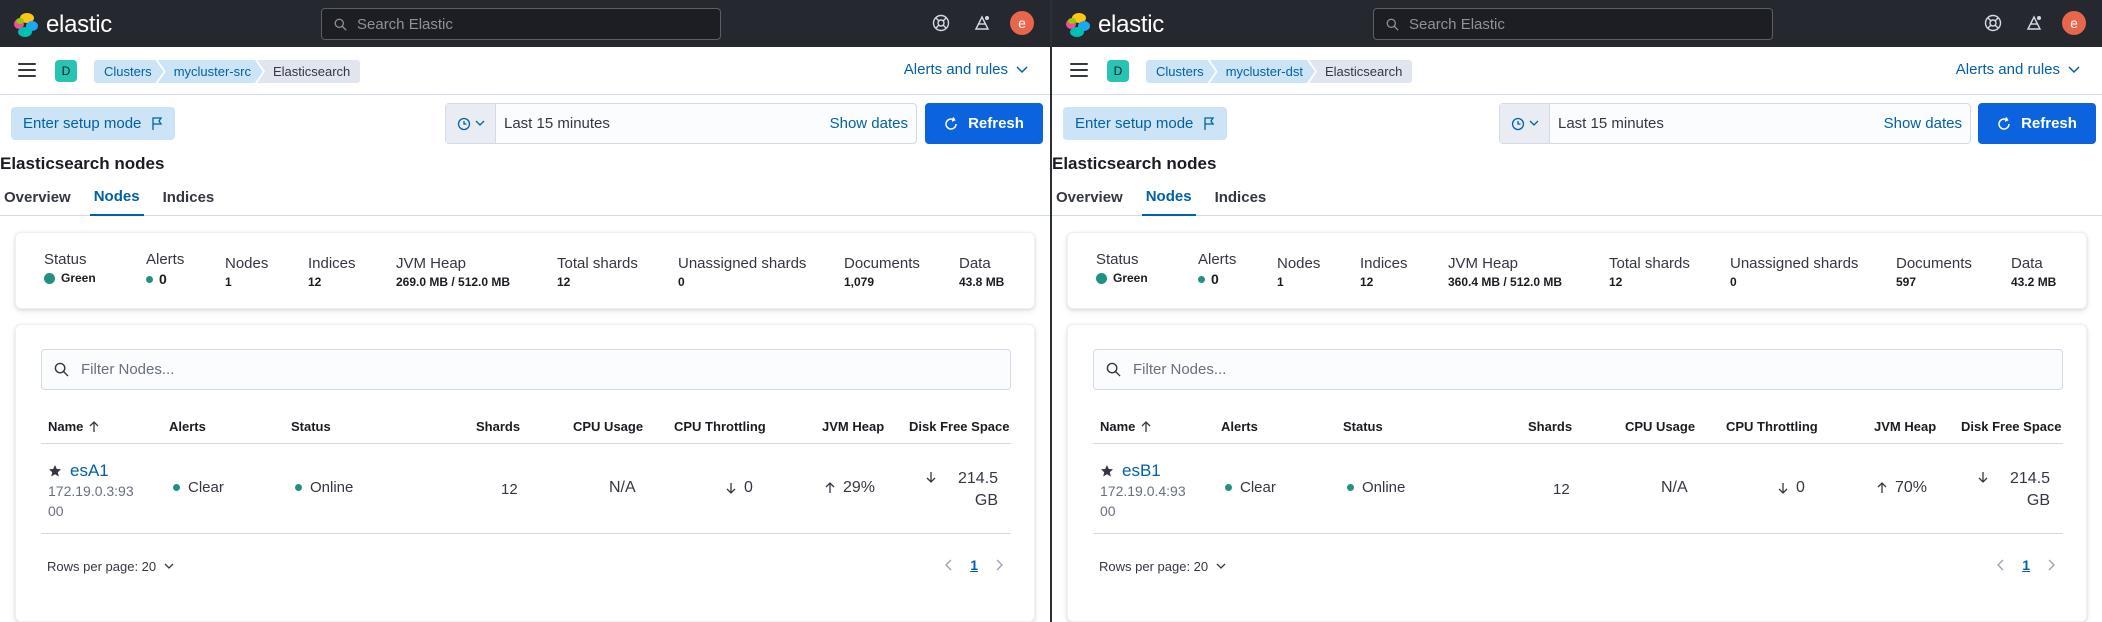 The width and height of the screenshot is (2102, 622). Describe the element at coordinates (1794, 272) in the screenshot. I see `stat-unassigned-shards: Unassigned shards 0` at that location.